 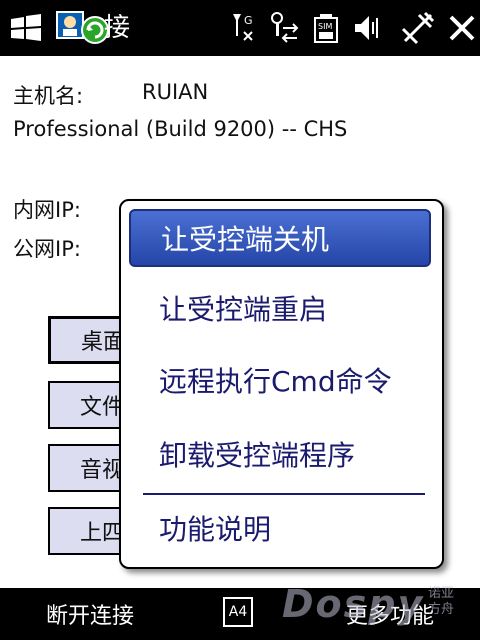 I want to click on host-value: RUIAN, so click(x=175, y=92).